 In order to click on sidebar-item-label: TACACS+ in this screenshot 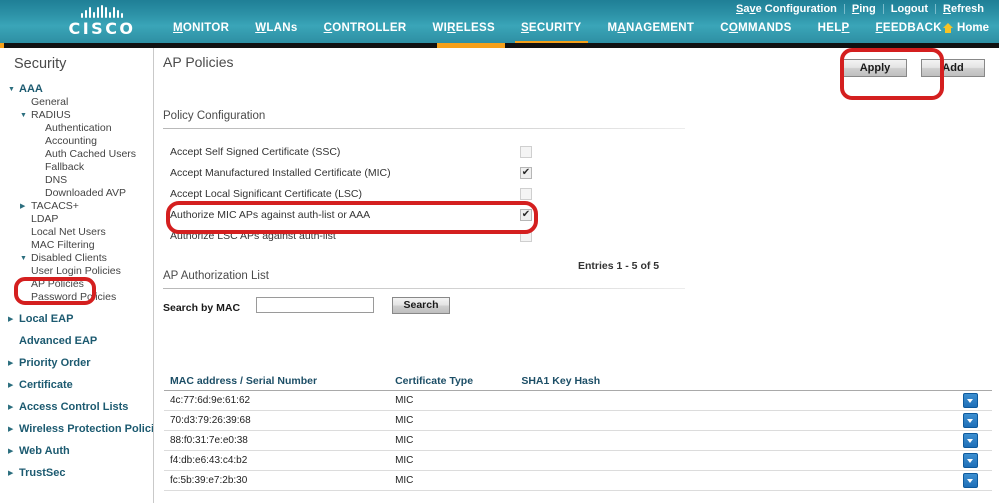, I will do `click(55, 206)`.